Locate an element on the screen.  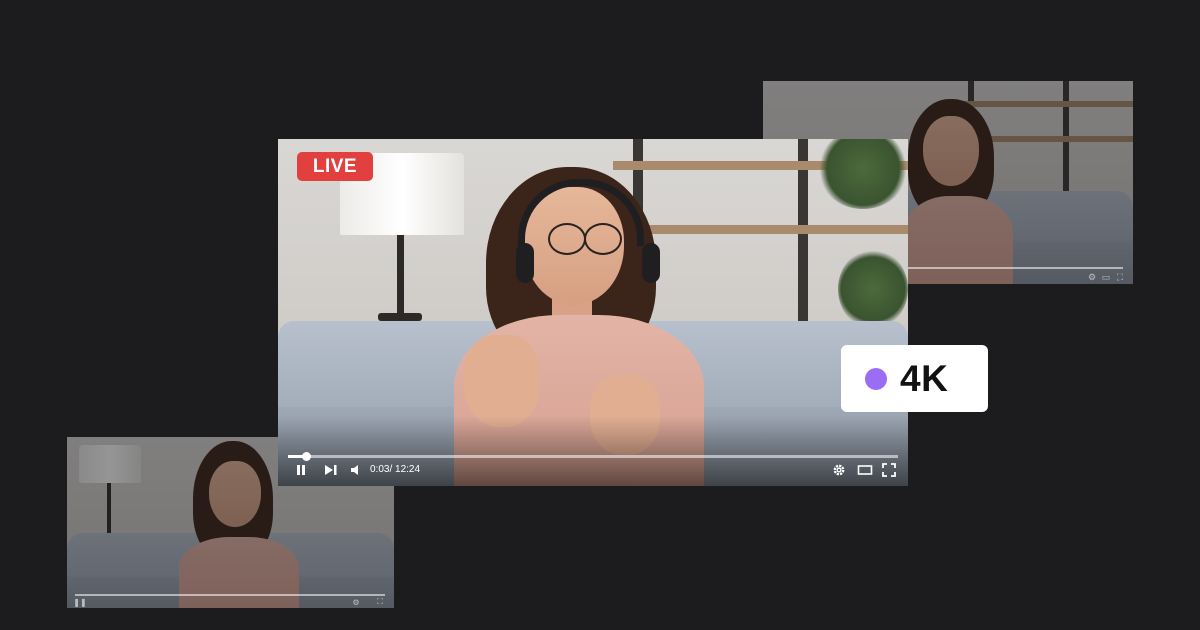
status-dot-icon is located at coordinates (876, 378).